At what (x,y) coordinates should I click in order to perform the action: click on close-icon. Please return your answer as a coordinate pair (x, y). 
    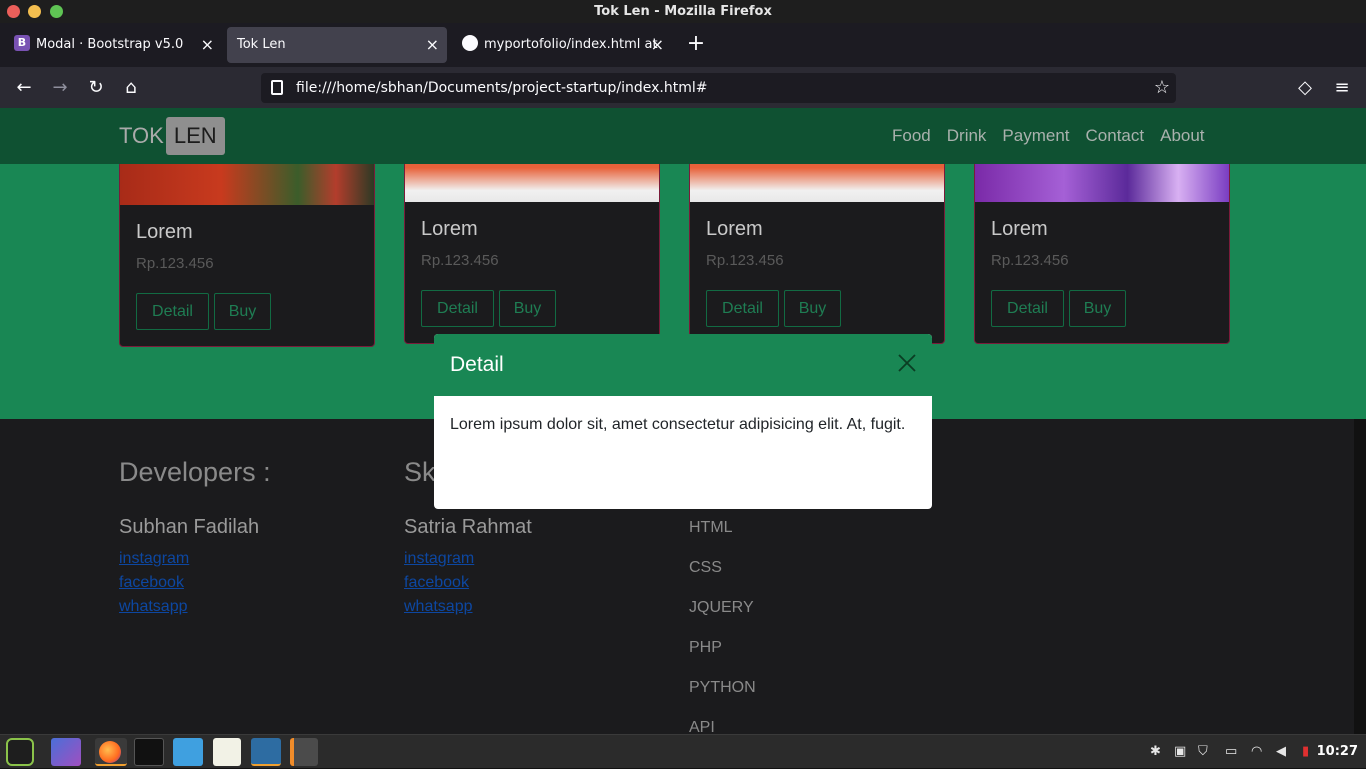
    Looking at the image, I should click on (907, 363).